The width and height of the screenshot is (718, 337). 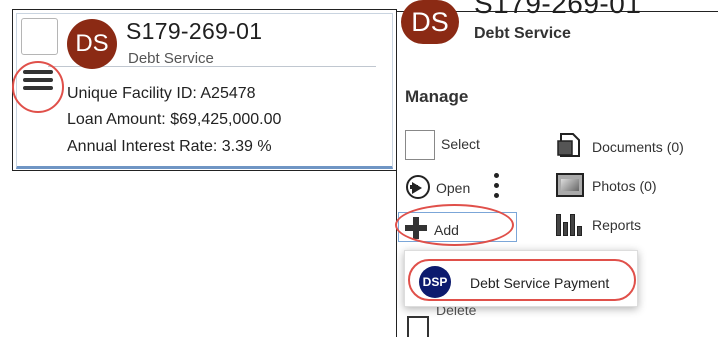 What do you see at coordinates (522, 33) in the screenshot?
I see `panel-subtitle: Debt Service` at bounding box center [522, 33].